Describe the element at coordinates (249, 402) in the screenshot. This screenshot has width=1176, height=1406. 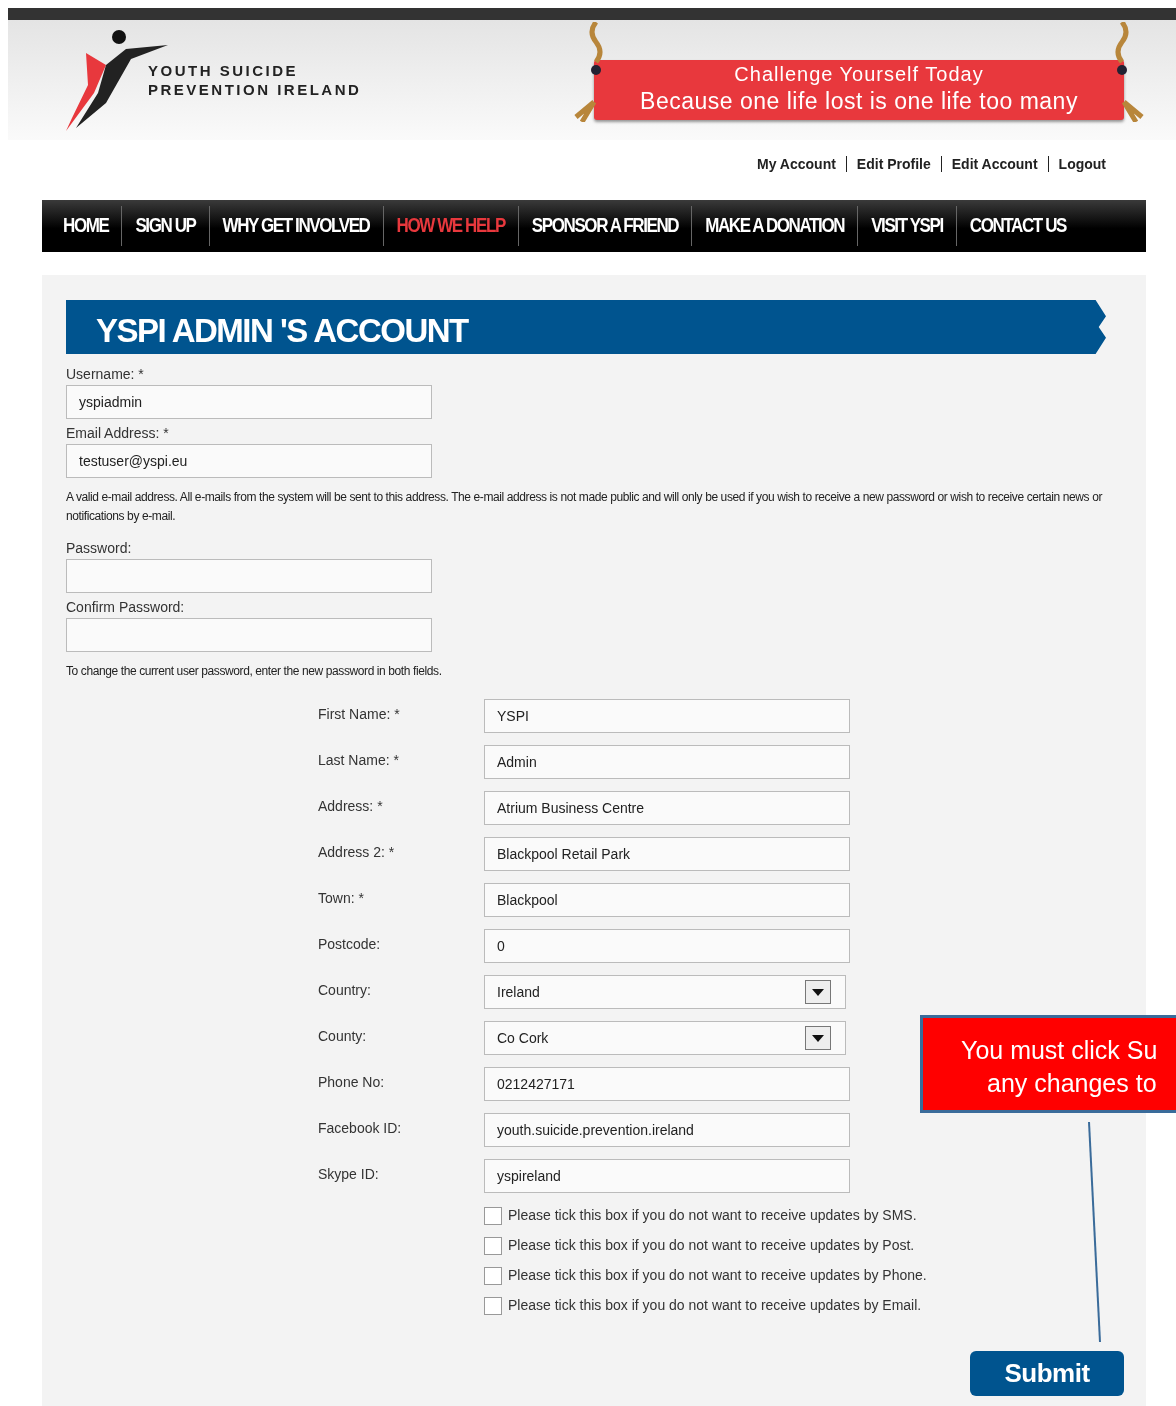
I see `input-field: yspiadmin` at that location.